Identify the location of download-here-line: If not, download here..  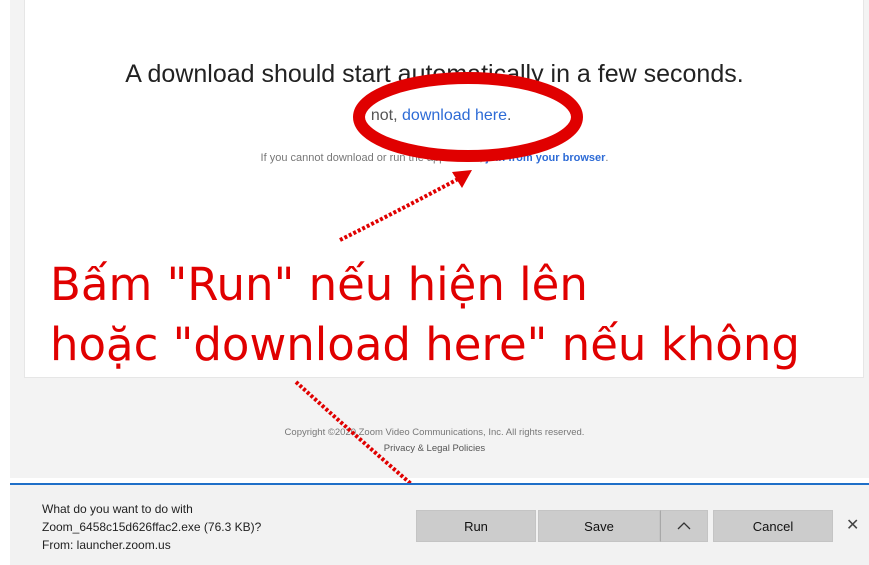
(434, 116).